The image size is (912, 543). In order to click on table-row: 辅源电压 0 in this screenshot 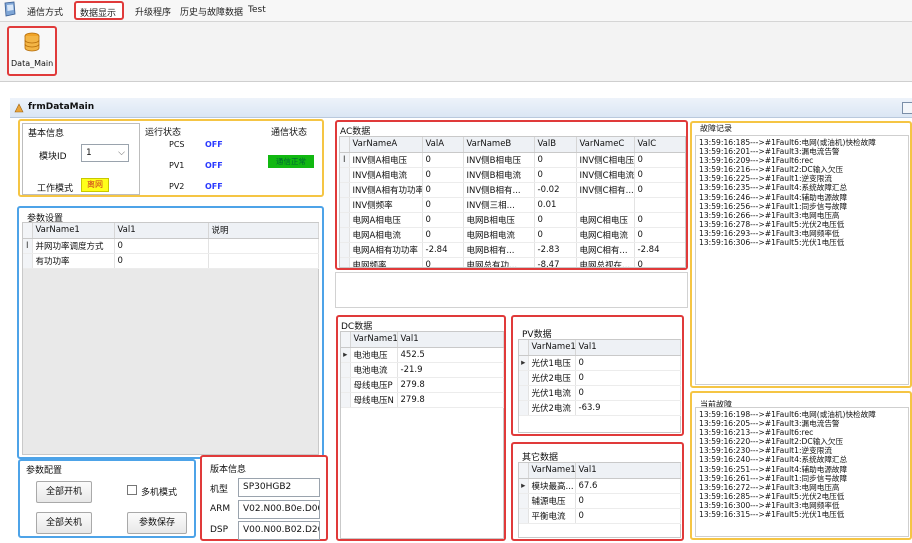, I will do `click(600, 501)`.